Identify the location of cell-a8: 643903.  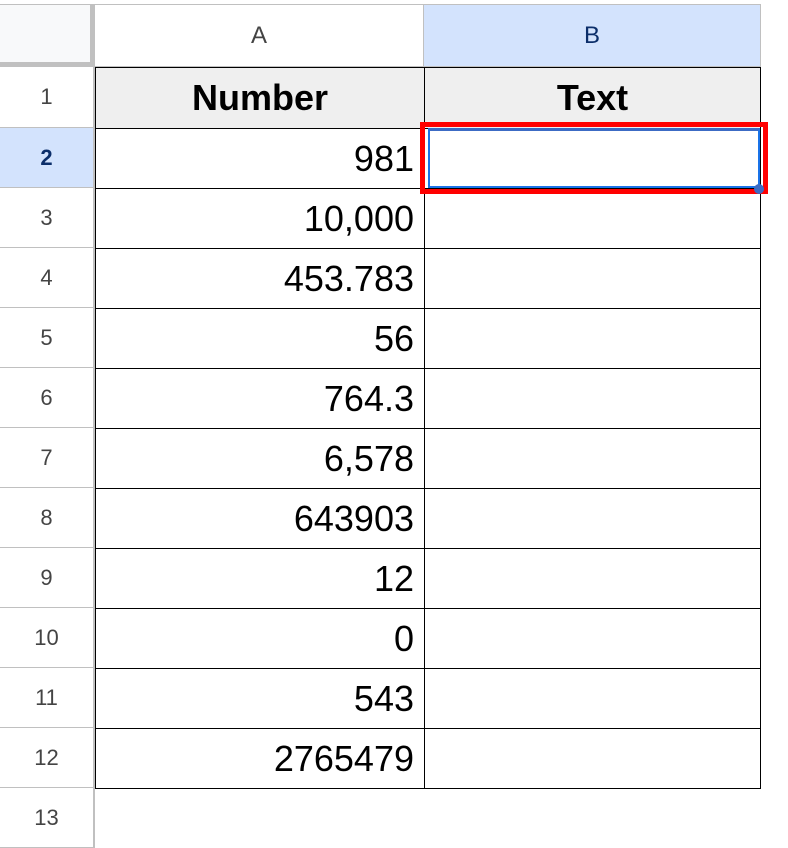
(260, 518).